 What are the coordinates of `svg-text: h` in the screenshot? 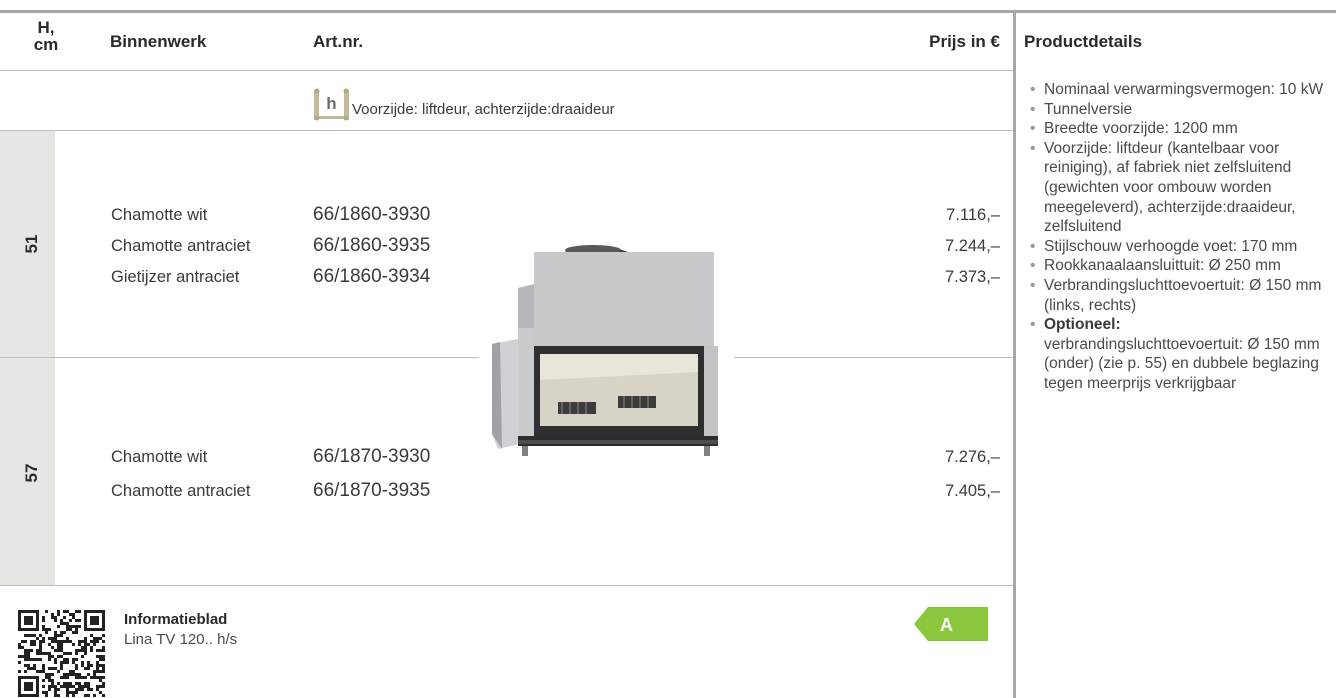 It's located at (331, 103).